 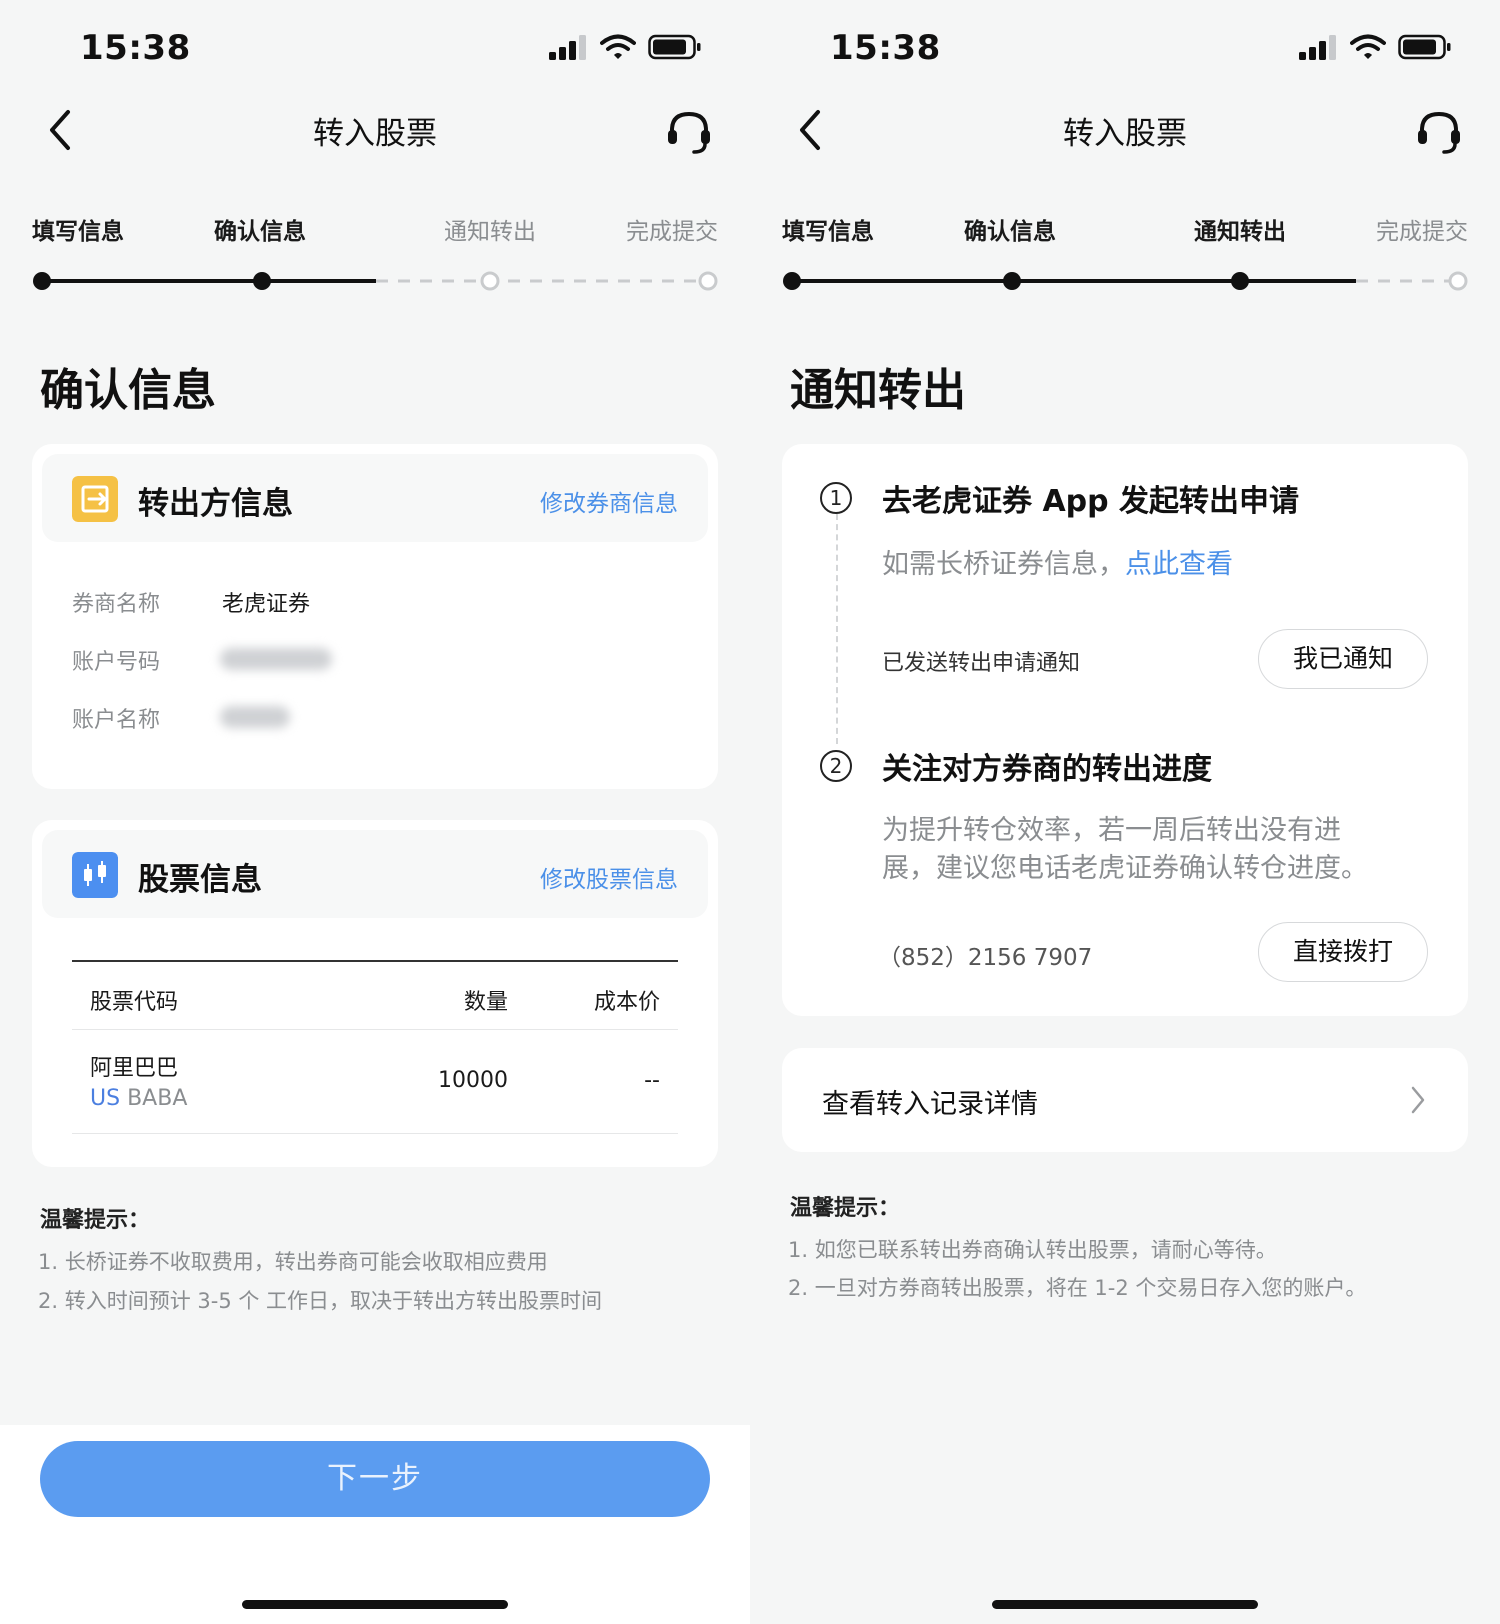 What do you see at coordinates (1077, 1288) in the screenshot?
I see `tip-line-2: 2. 一旦对方券商转出股票，将在 1-2 个交易日存入您的账户。` at bounding box center [1077, 1288].